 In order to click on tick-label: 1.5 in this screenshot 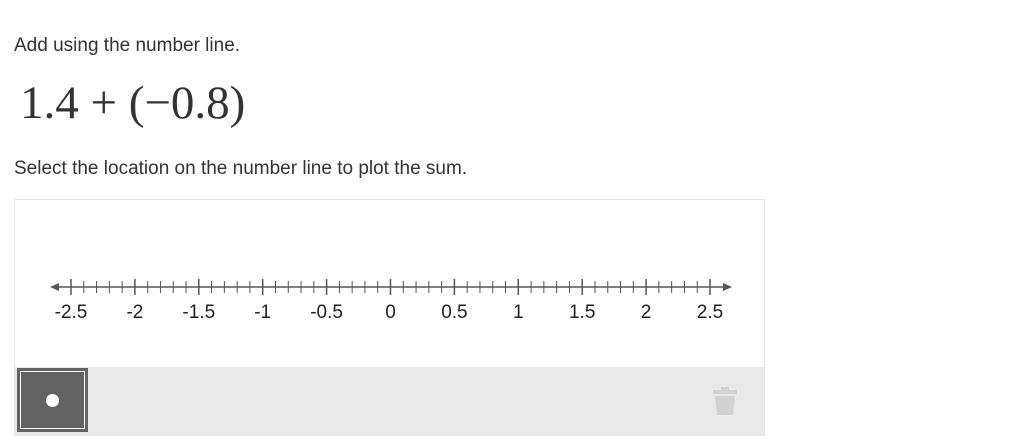, I will do `click(582, 312)`.